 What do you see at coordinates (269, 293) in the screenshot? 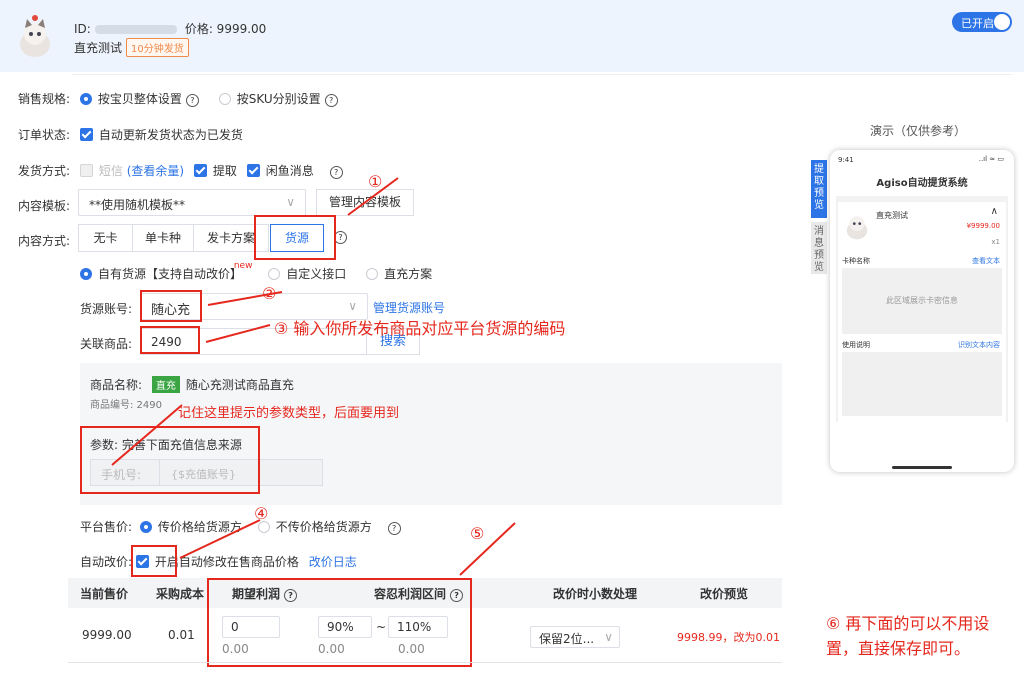
I see `annotation-2: ②` at bounding box center [269, 293].